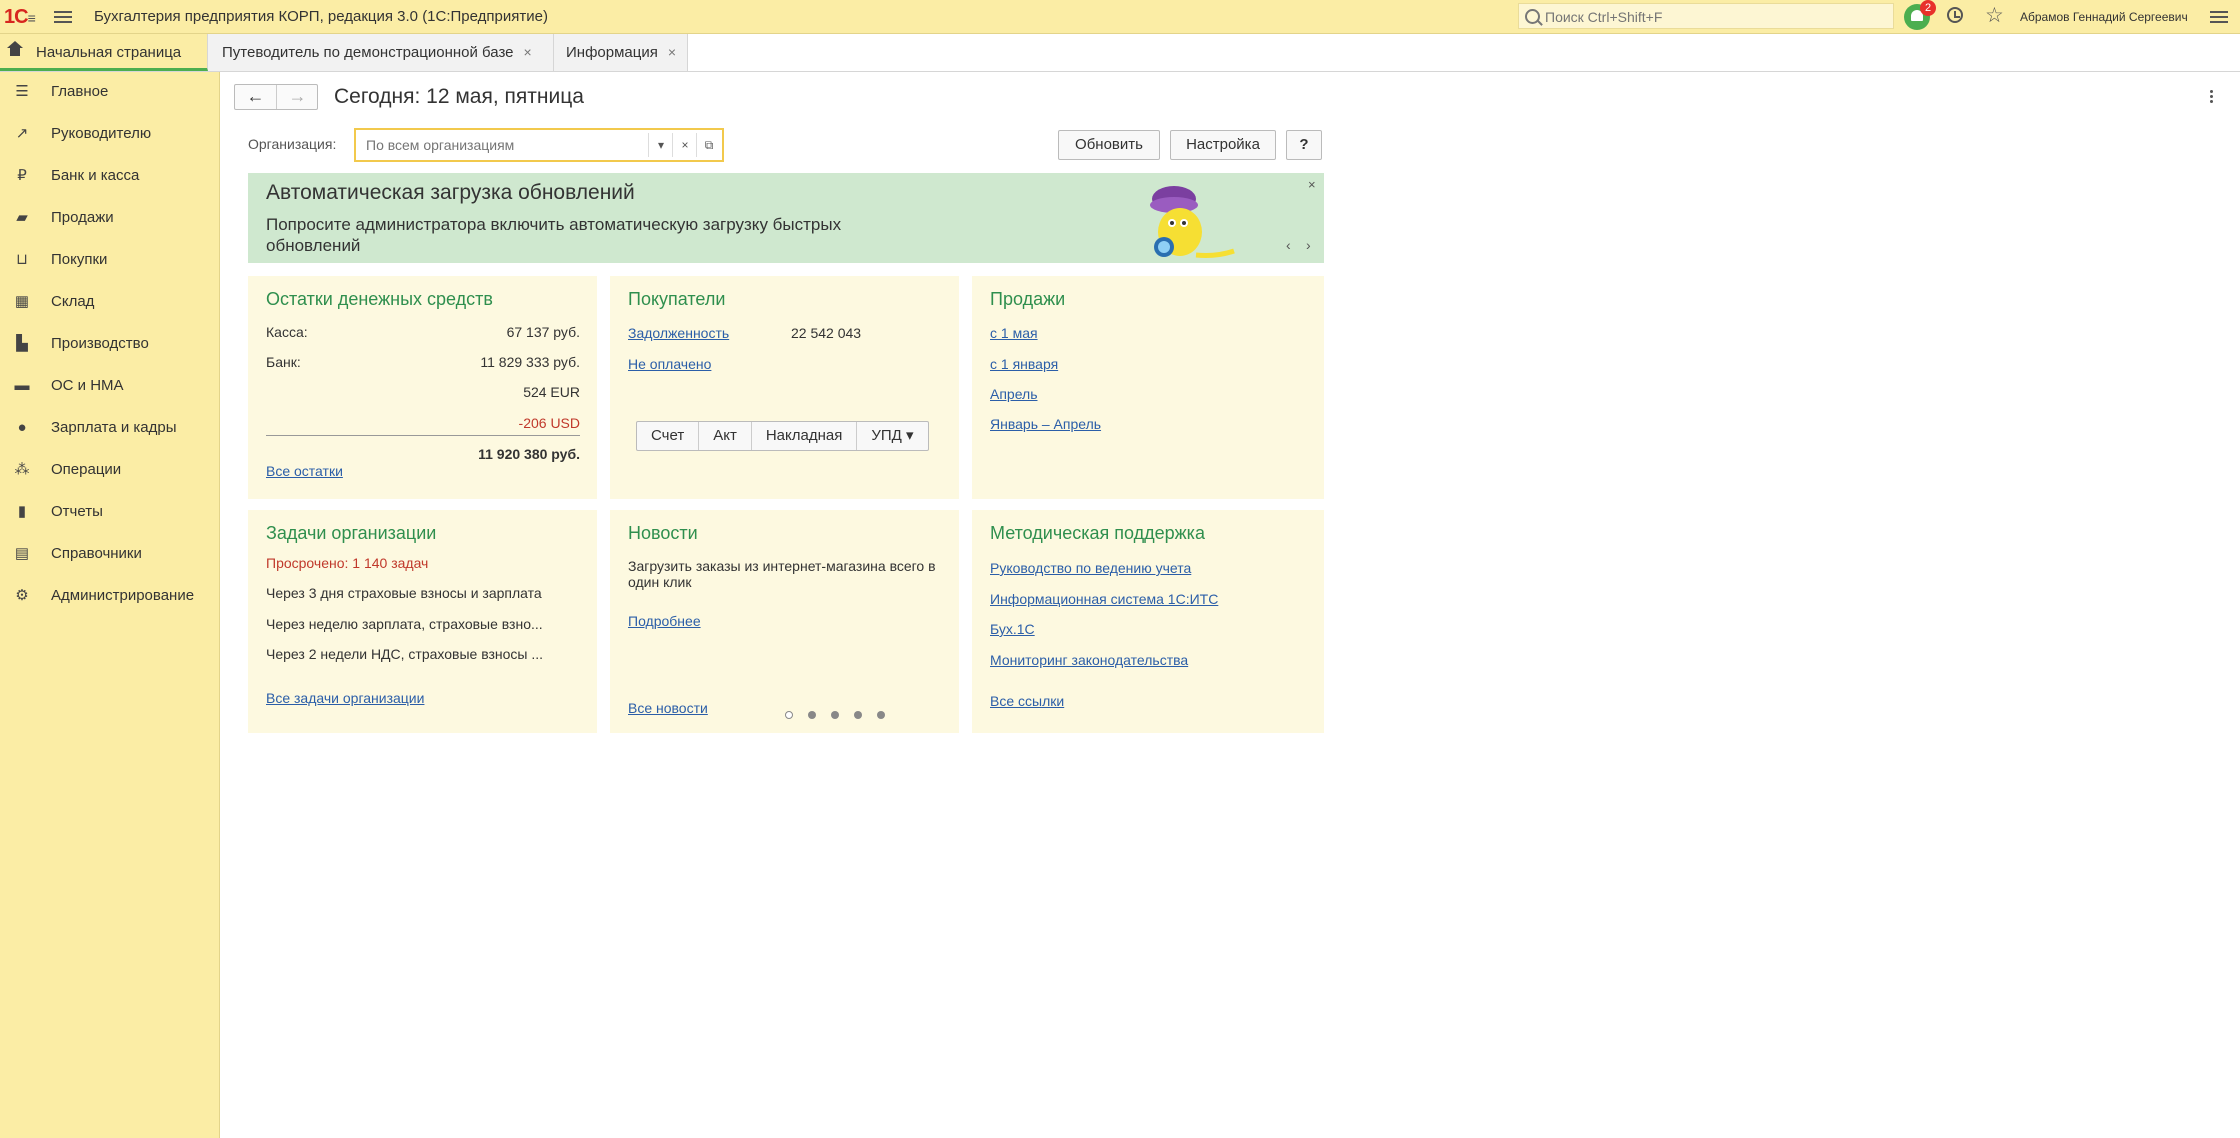 The width and height of the screenshot is (2240, 1138). Describe the element at coordinates (684, 145) in the screenshot. I see `clear-icon: ×` at that location.